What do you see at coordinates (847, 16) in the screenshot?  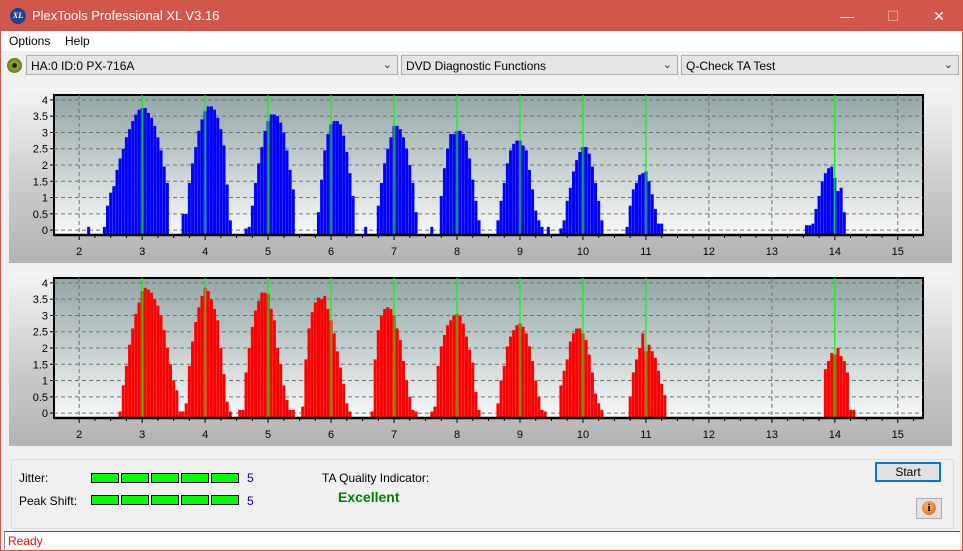 I see `minimize-button: —` at bounding box center [847, 16].